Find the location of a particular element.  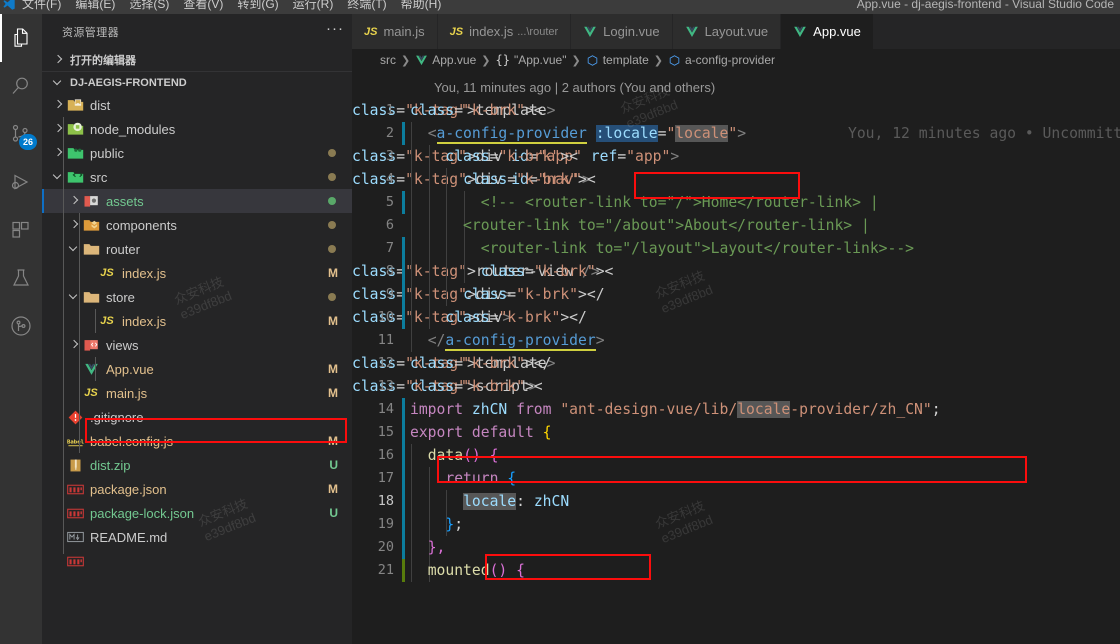

tree-item-views: views is located at coordinates (197, 345).